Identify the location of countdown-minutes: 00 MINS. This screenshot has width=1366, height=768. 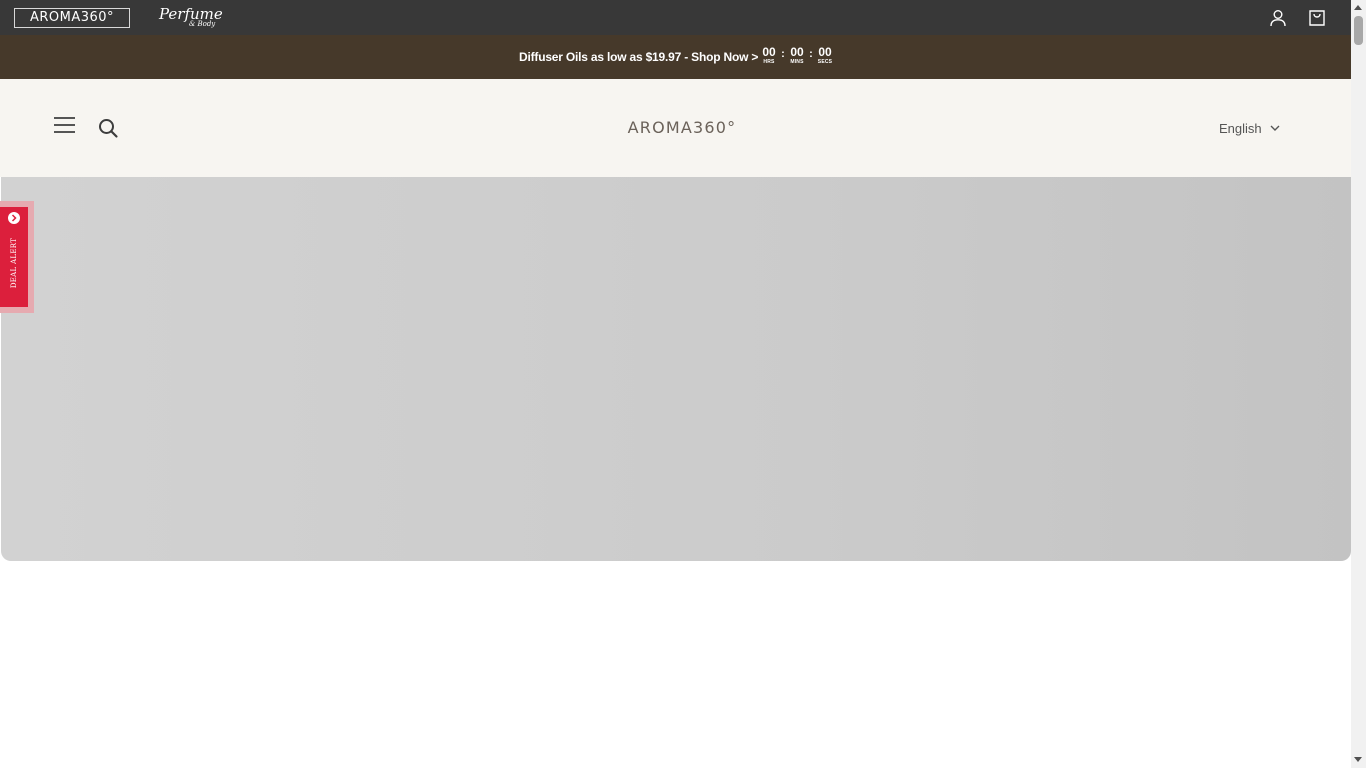
(797, 56).